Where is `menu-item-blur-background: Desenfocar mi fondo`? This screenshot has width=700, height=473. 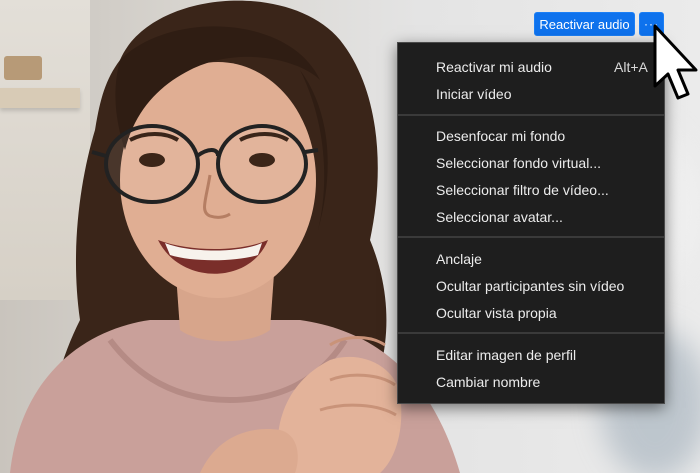
menu-item-blur-background: Desenfocar mi fondo is located at coordinates (500, 136).